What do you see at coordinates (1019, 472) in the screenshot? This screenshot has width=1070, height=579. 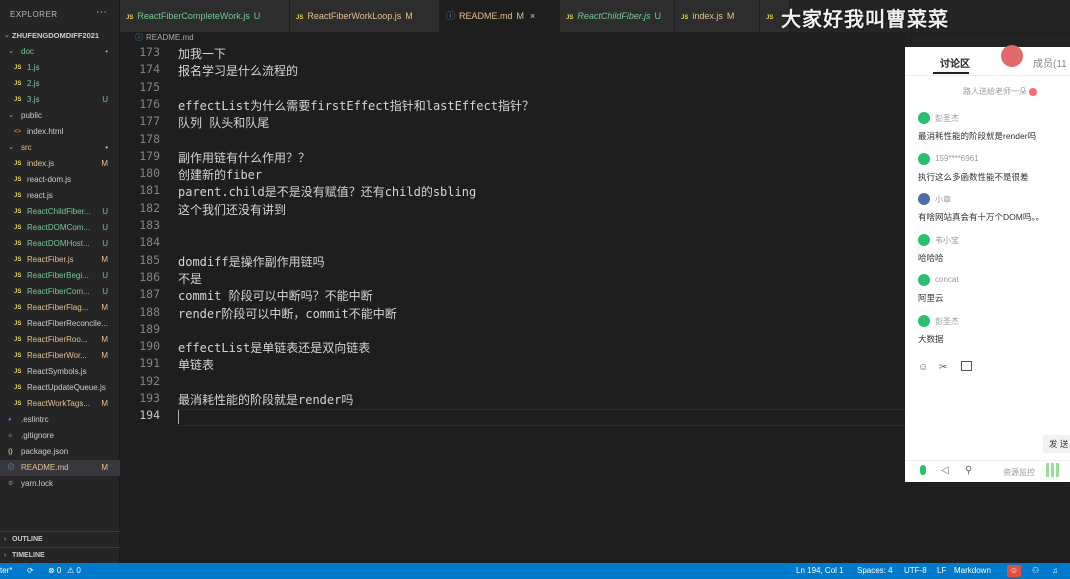 I see `resource-monitor-label: 资源监控` at bounding box center [1019, 472].